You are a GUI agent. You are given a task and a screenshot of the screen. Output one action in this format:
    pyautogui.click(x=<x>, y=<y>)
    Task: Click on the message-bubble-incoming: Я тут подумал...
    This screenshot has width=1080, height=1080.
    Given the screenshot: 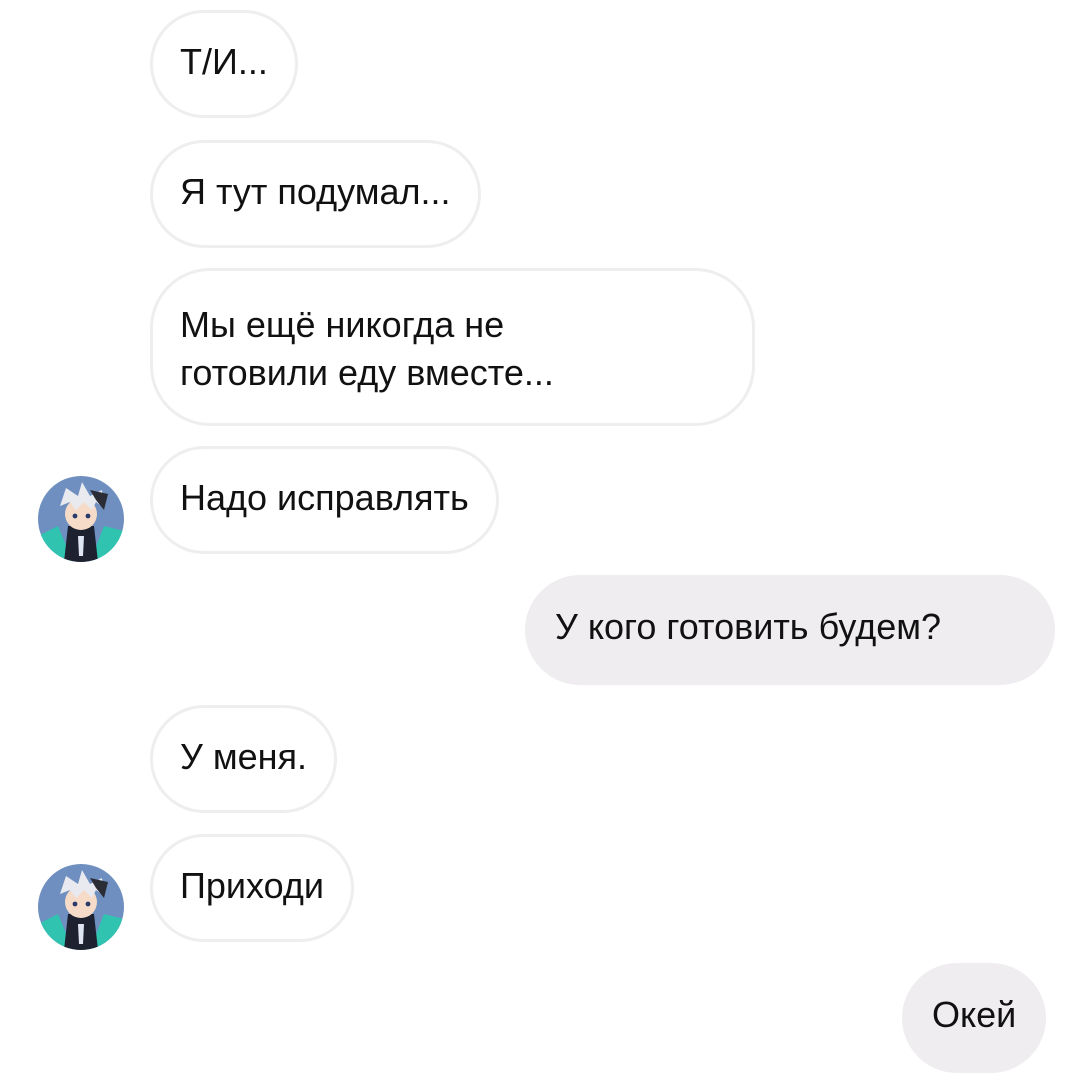 What is the action you would take?
    pyautogui.click(x=315, y=194)
    